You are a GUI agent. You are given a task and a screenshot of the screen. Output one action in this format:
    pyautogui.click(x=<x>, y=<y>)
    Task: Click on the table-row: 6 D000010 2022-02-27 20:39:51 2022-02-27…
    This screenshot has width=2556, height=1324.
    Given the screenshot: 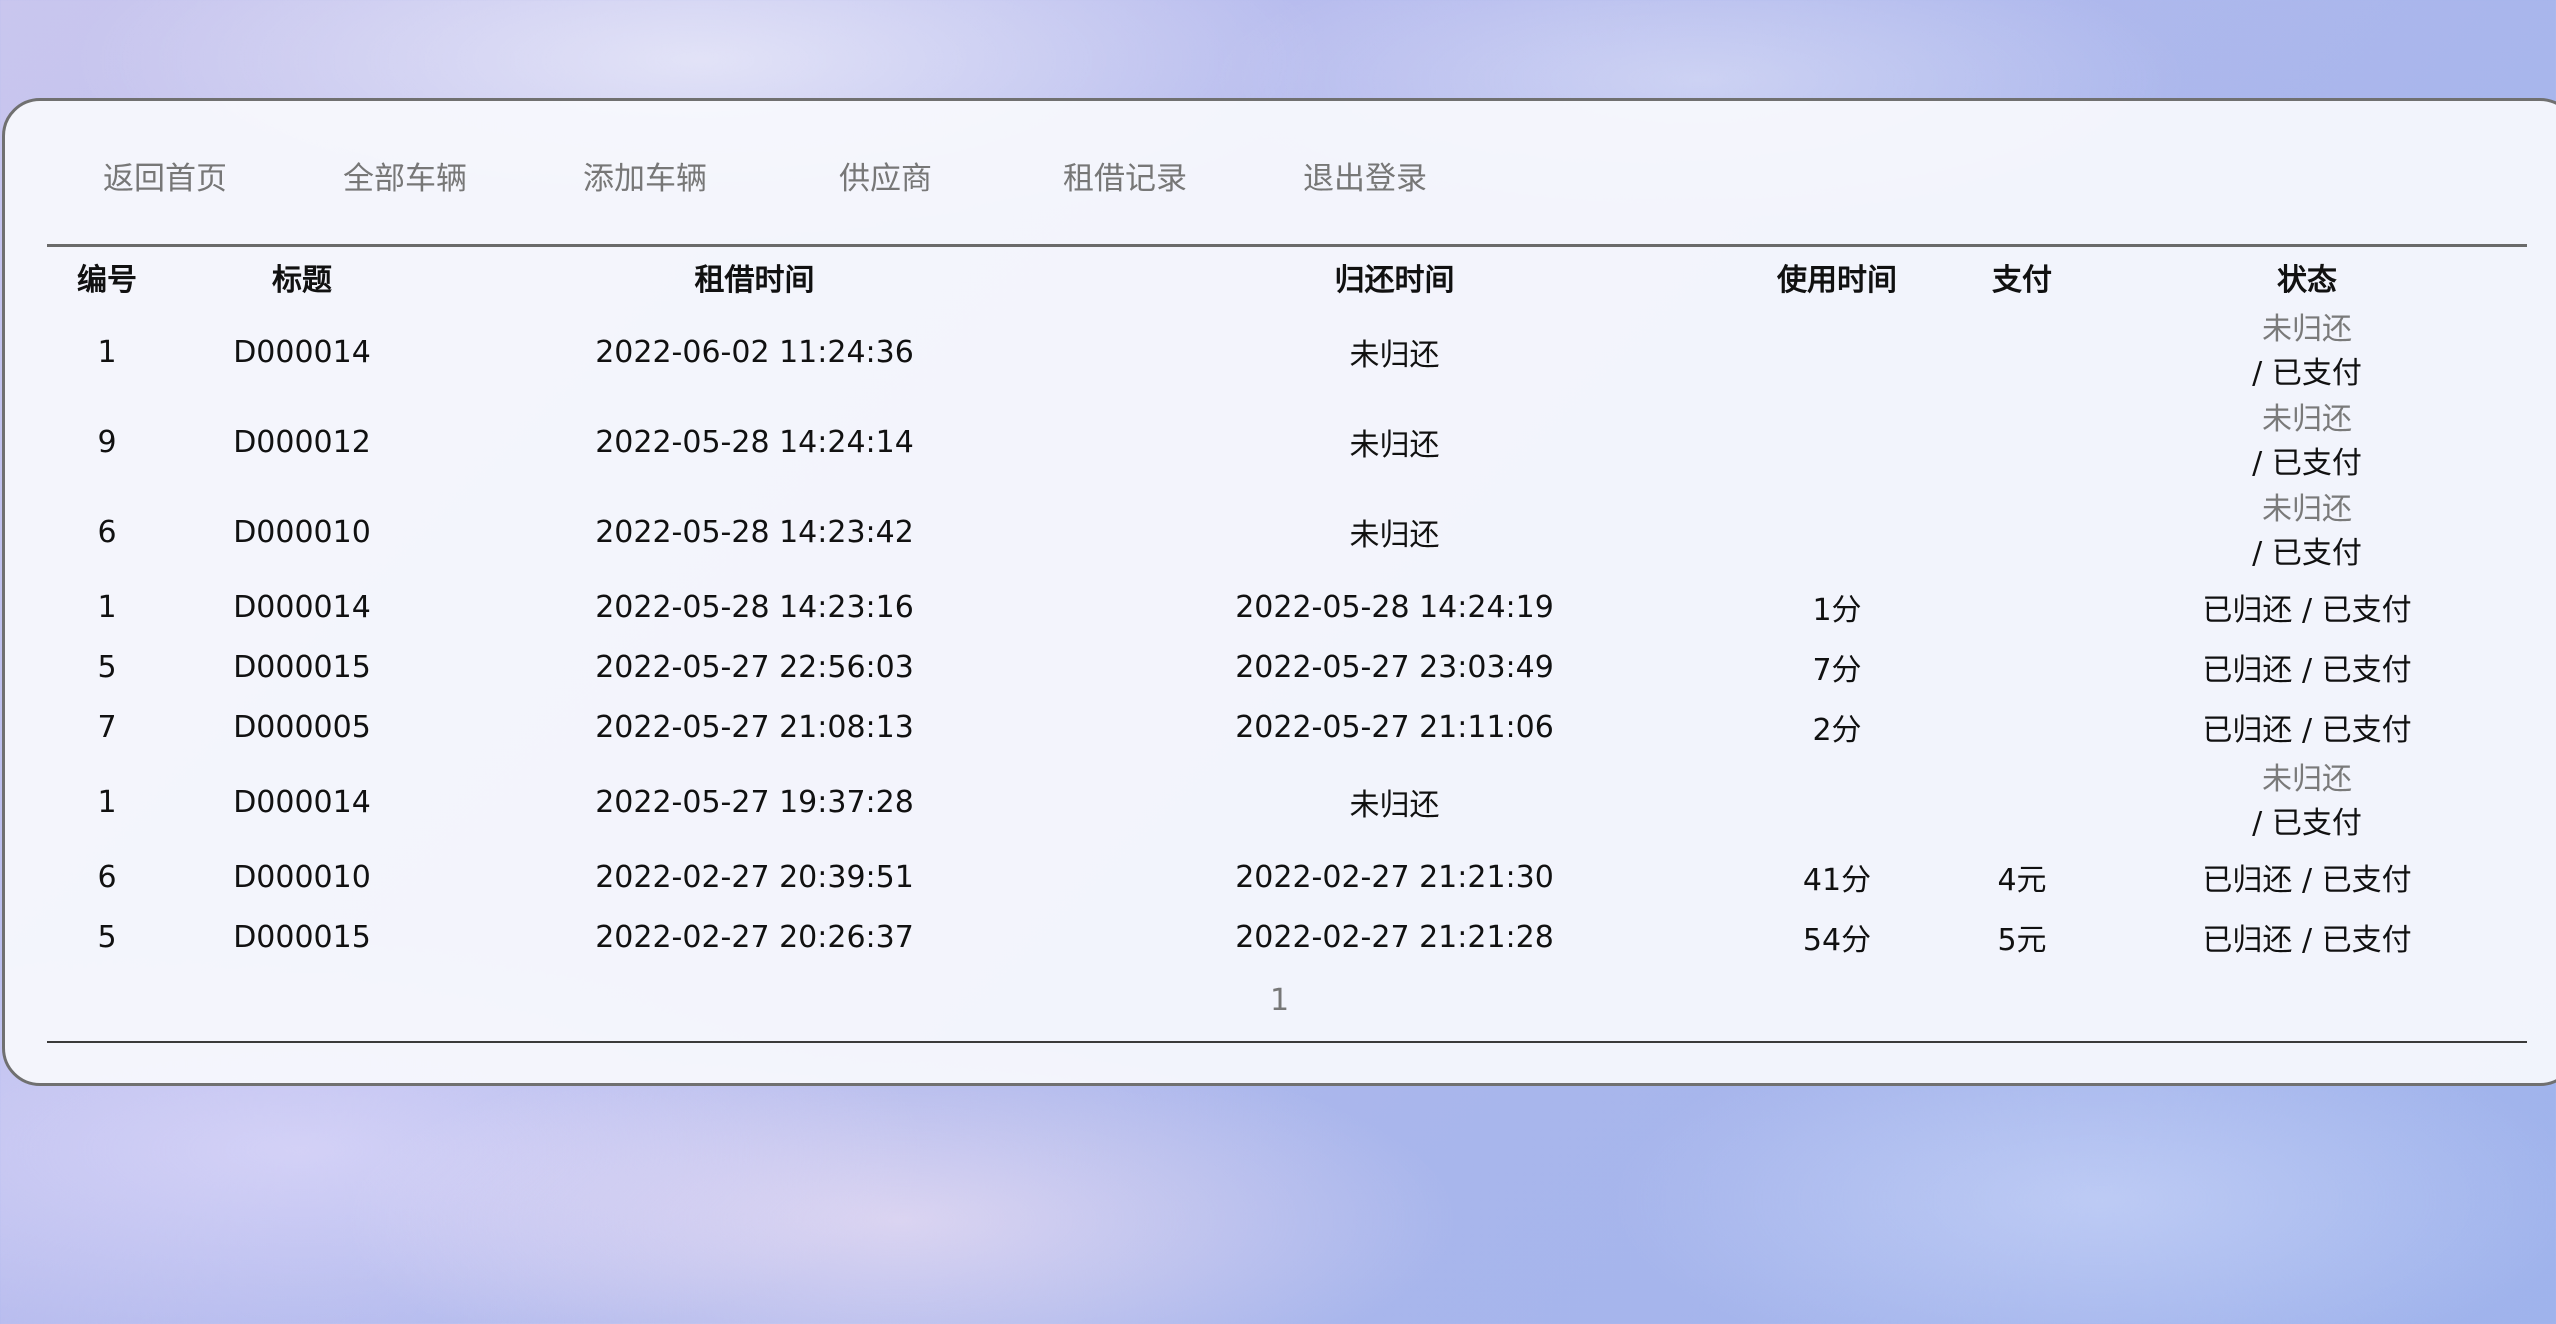 What is the action you would take?
    pyautogui.click(x=1287, y=877)
    